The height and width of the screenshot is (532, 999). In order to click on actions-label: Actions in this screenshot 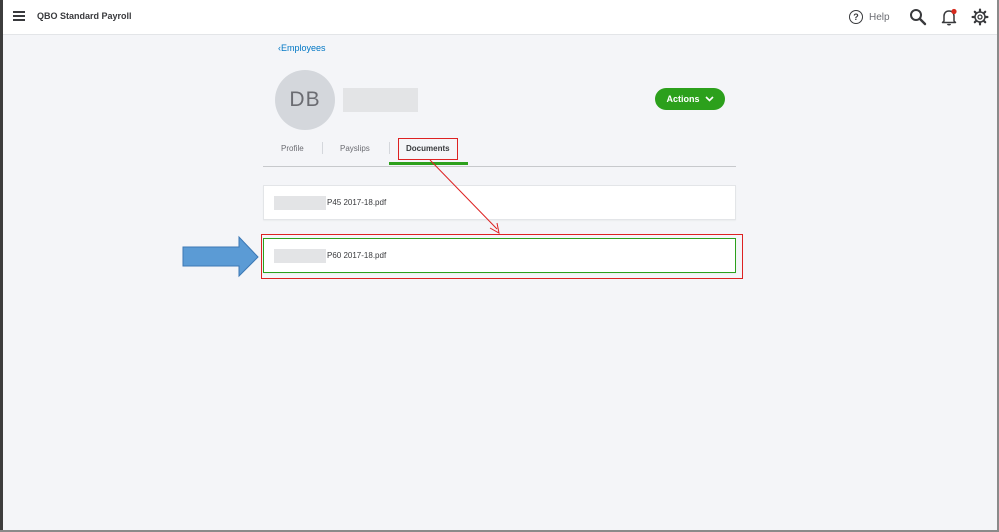, I will do `click(683, 99)`.